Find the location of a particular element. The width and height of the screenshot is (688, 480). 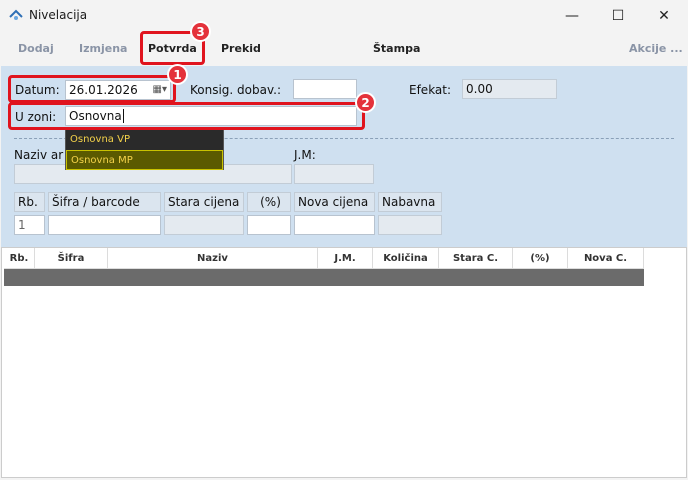

maximize-button: ☐ is located at coordinates (618, 15).